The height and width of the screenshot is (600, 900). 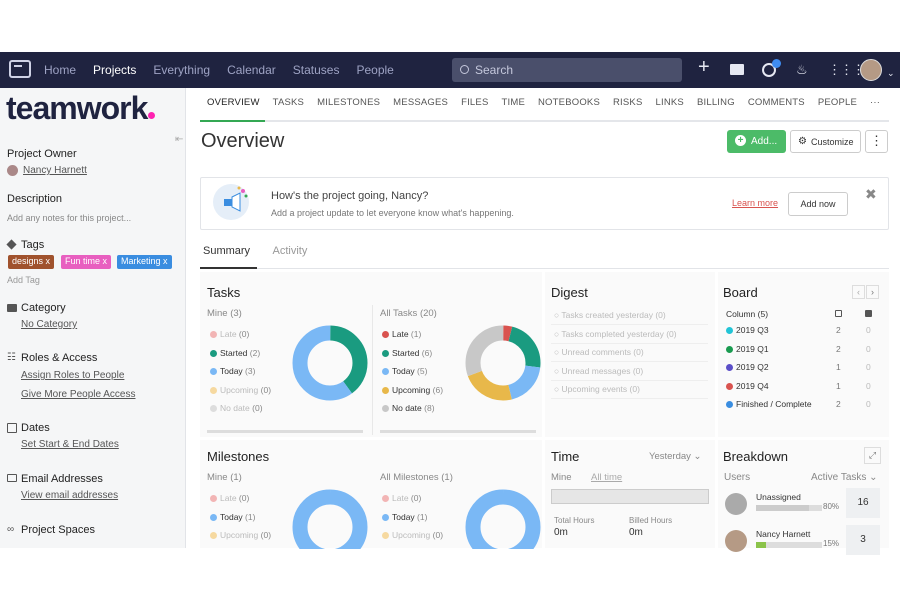 I want to click on board-row: Finished / Complete, so click(x=769, y=404).